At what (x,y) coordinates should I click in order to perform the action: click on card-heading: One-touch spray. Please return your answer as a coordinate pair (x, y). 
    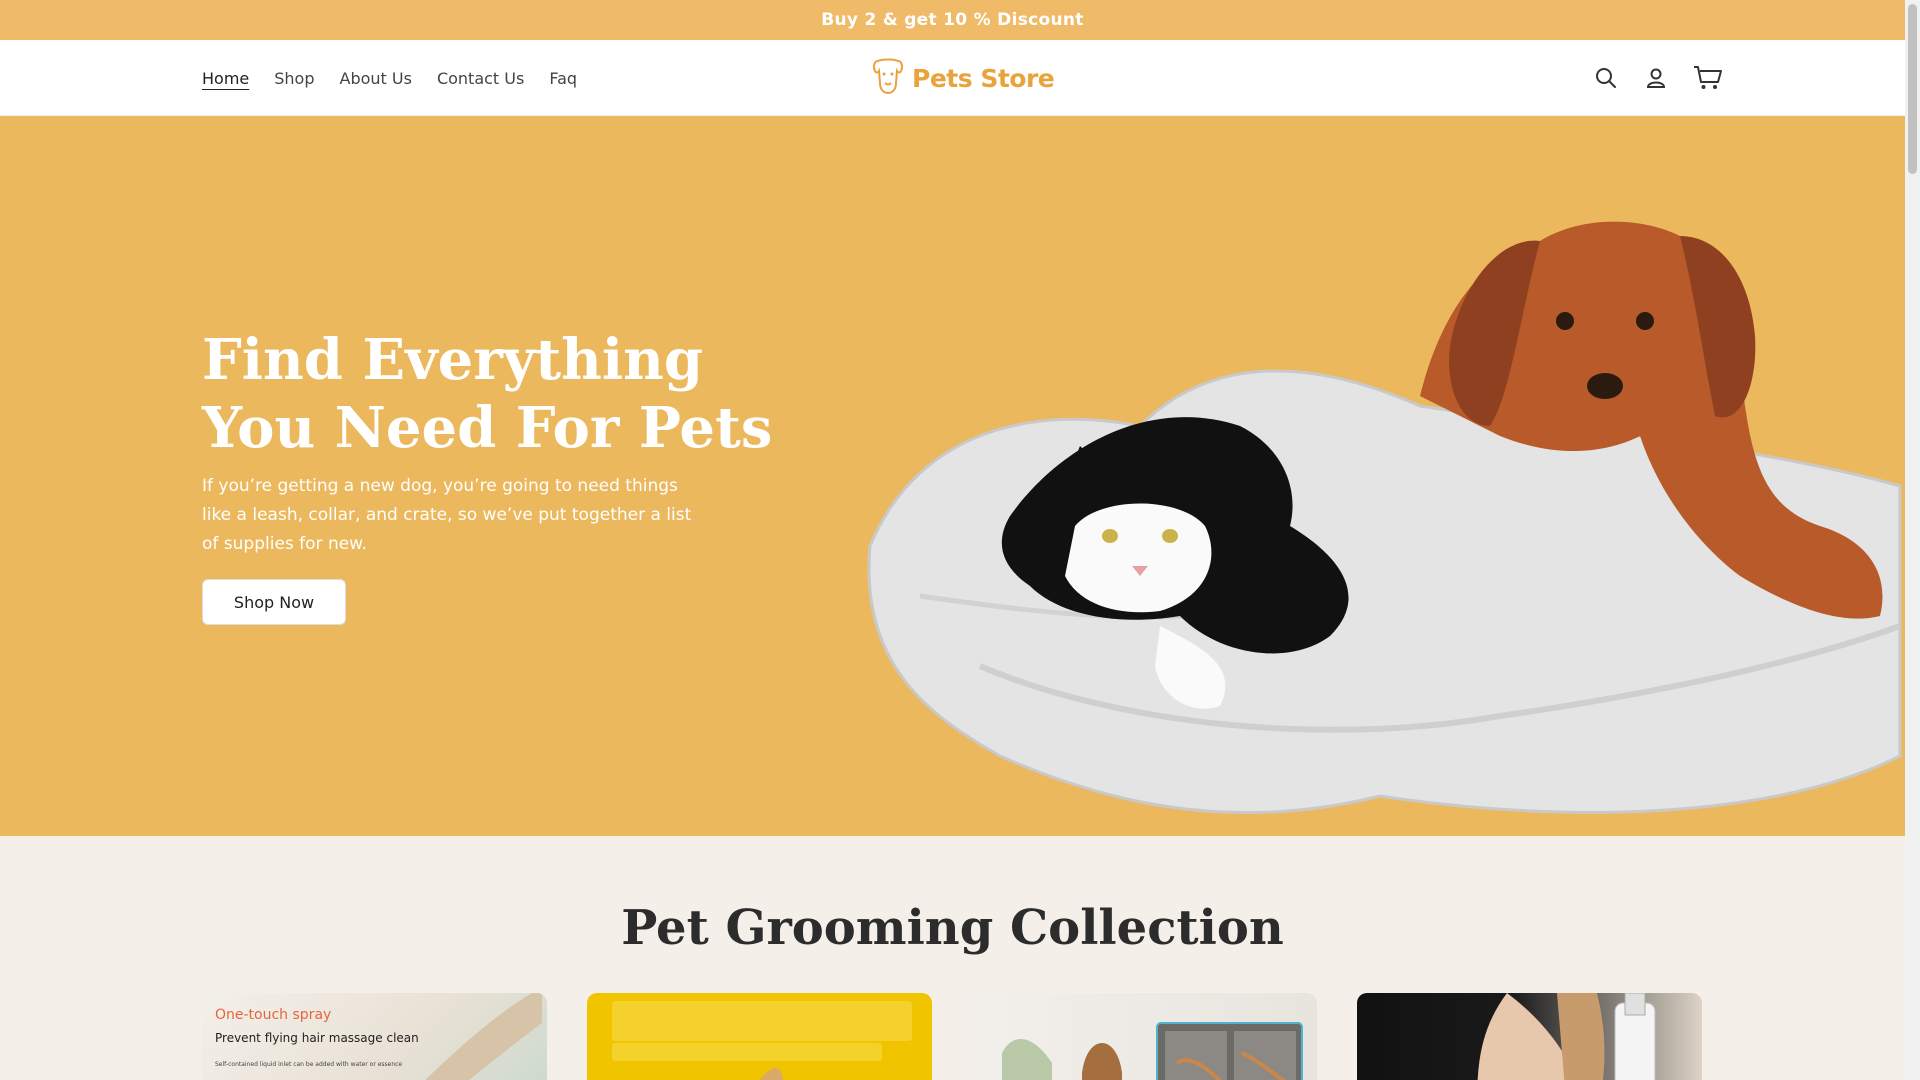
    Looking at the image, I should click on (273, 1015).